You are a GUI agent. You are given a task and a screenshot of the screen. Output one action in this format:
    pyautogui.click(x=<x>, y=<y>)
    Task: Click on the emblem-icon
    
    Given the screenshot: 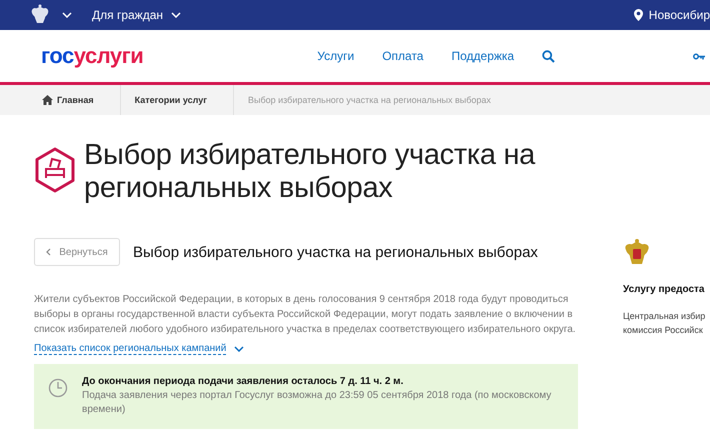 What is the action you would take?
    pyautogui.click(x=40, y=15)
    